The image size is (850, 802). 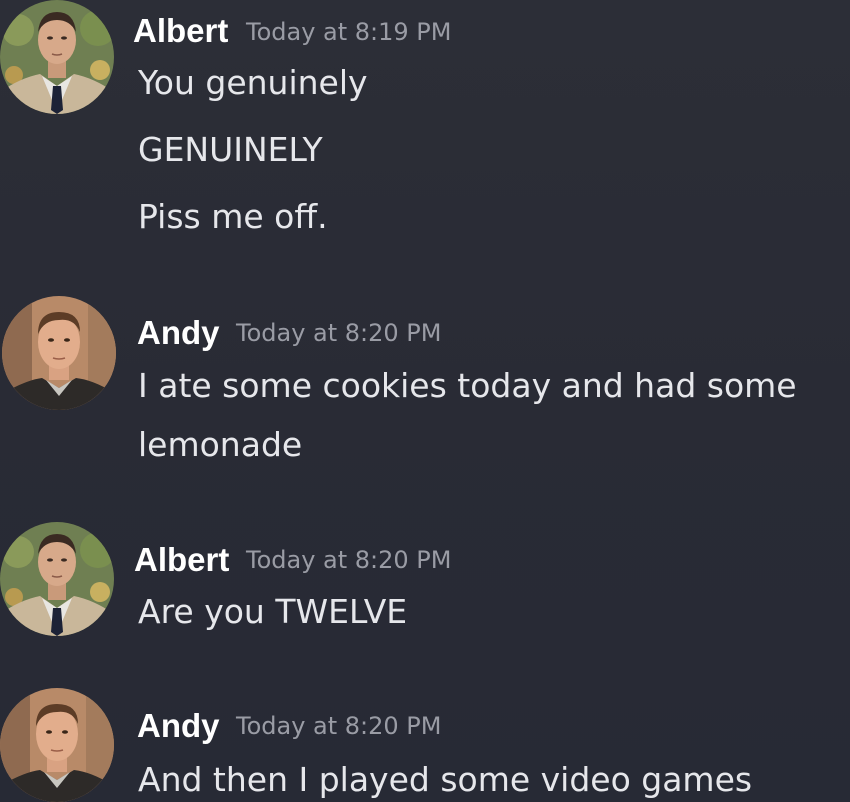 I want to click on message-text: lemonade, so click(x=220, y=444).